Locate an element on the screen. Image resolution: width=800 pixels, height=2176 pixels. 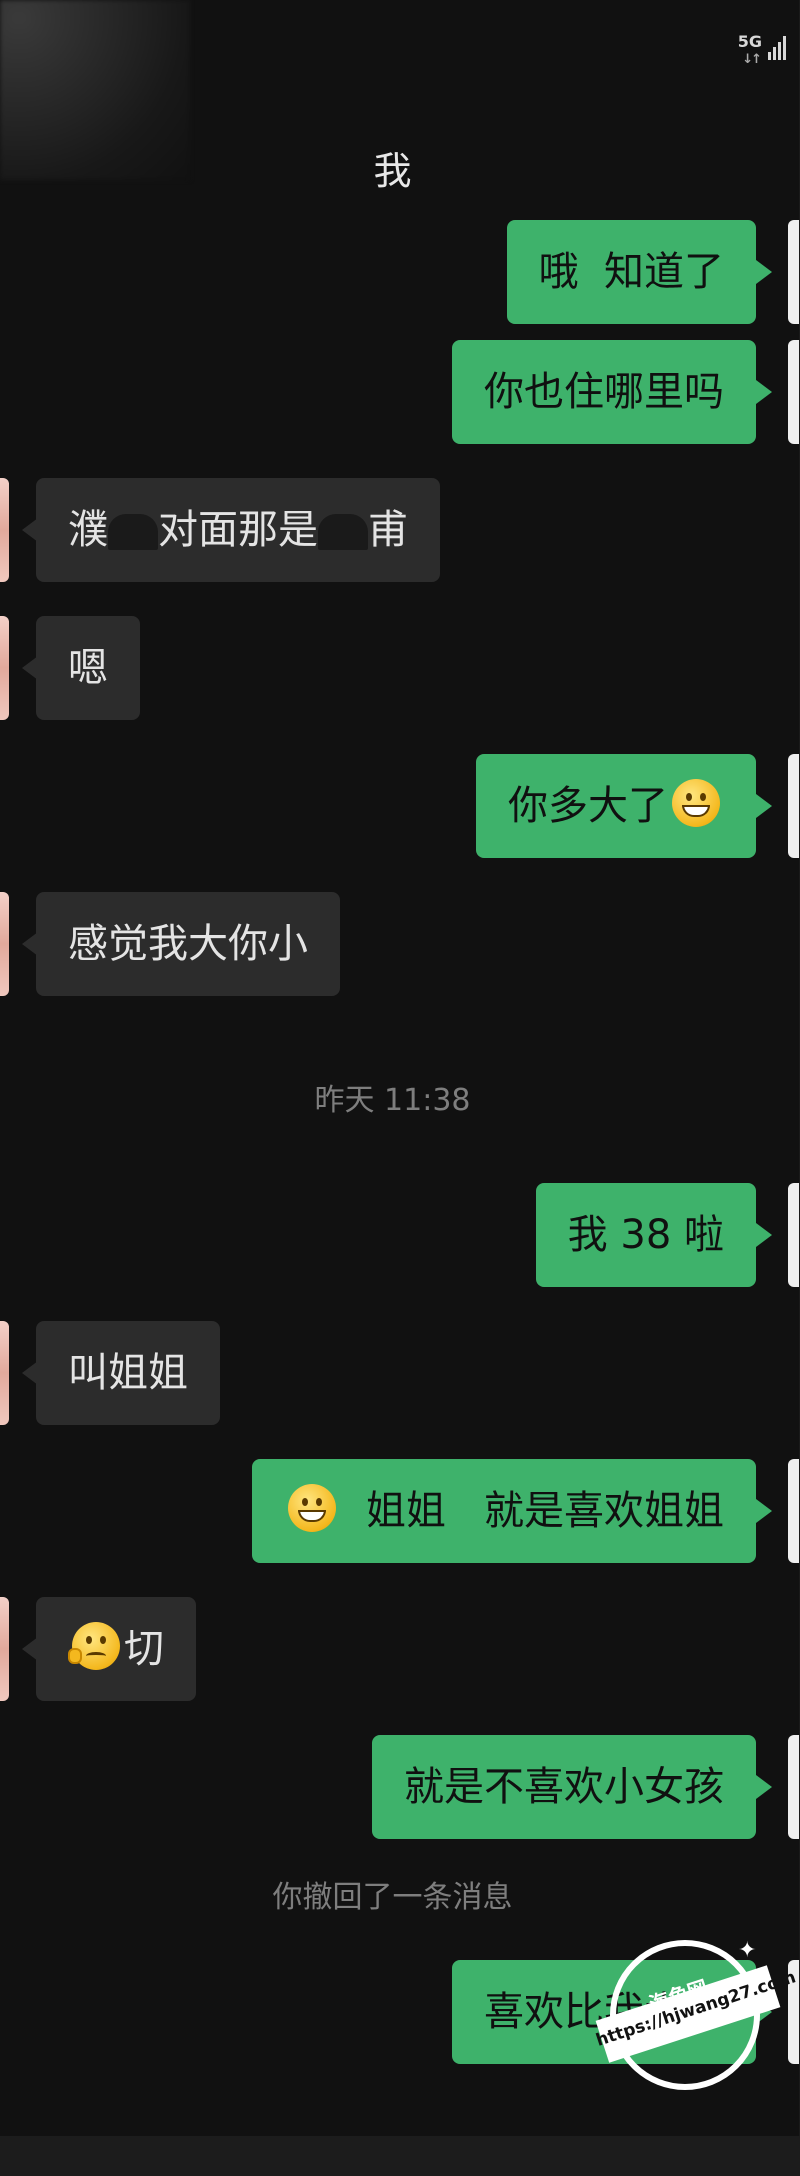
watermark-logo: ✦ 海角网 https://hjwang27.com is located at coordinates (694, 2030).